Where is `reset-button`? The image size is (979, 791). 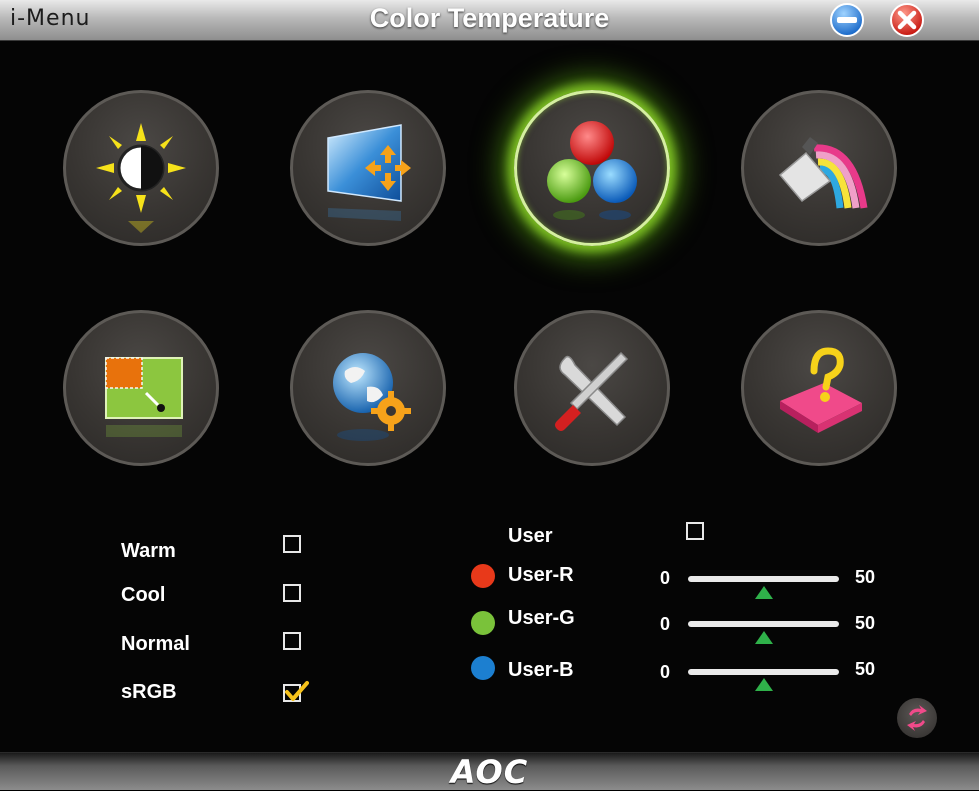
reset-button is located at coordinates (917, 718).